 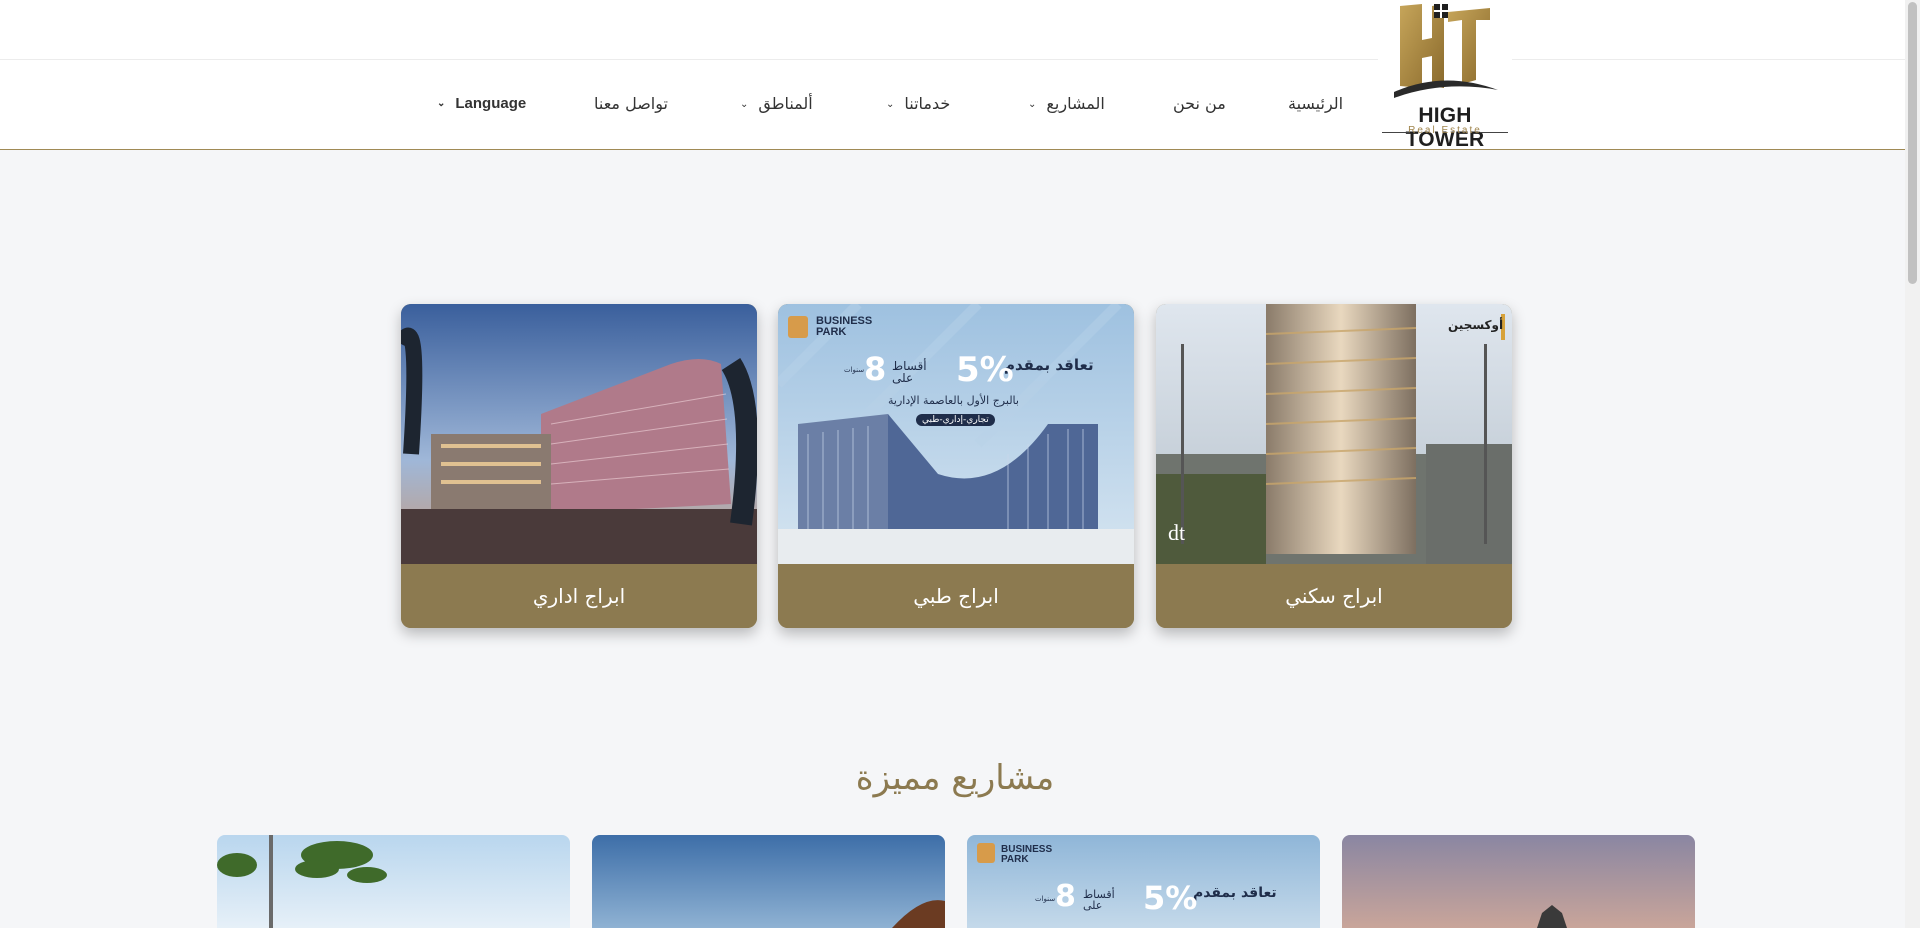 I want to click on category-label: ابراج اداري, so click(x=579, y=596).